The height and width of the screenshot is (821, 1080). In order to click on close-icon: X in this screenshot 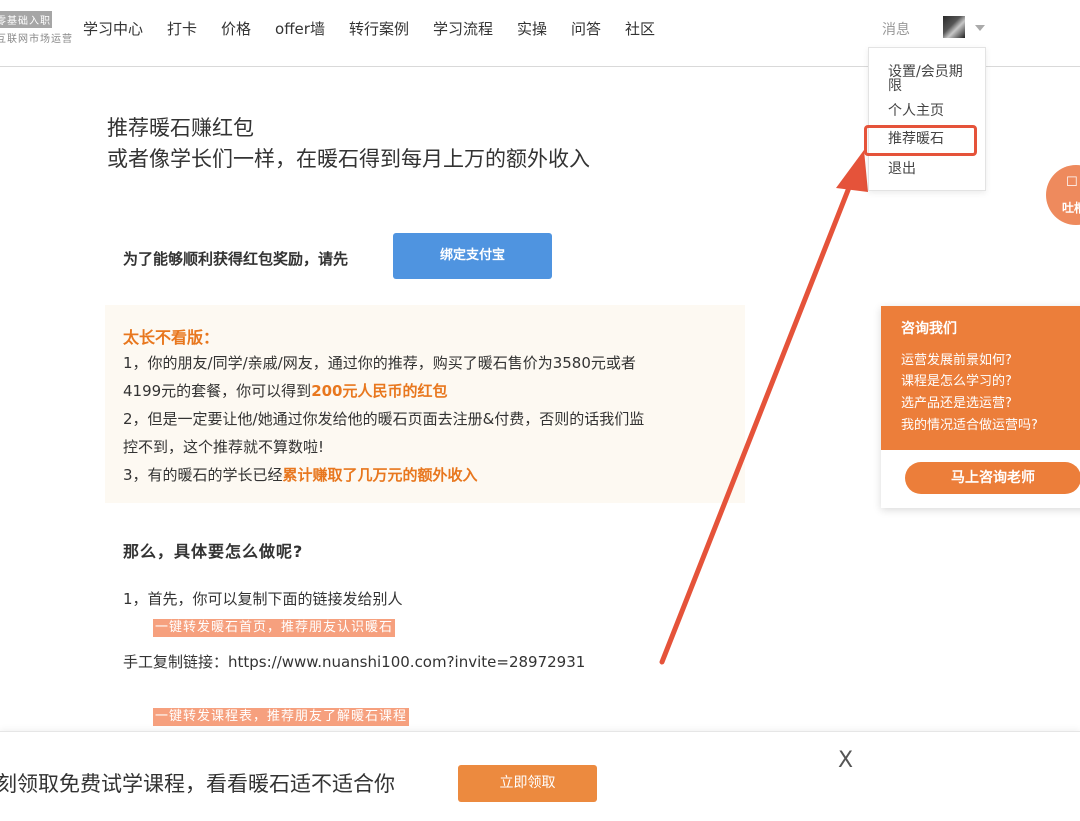, I will do `click(845, 760)`.